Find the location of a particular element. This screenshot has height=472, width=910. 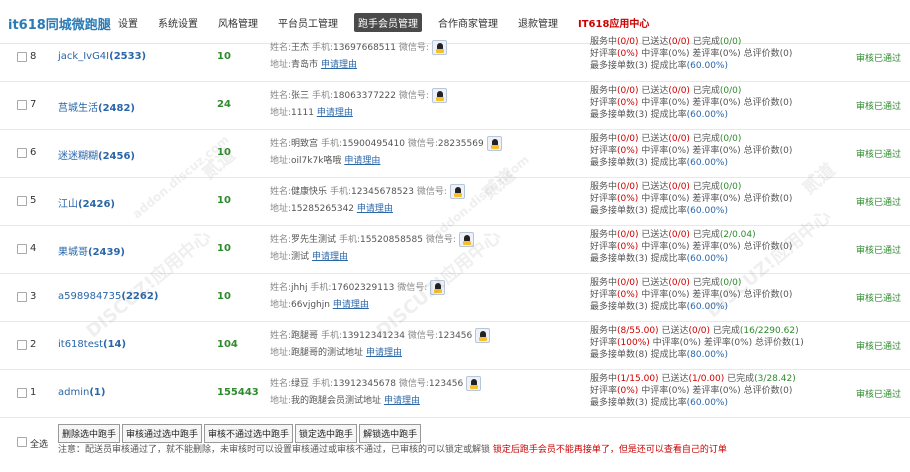

order-stats: 服务中(0/0) 已送达(0/0) 已完成(0/0) is located at coordinates (666, 187).